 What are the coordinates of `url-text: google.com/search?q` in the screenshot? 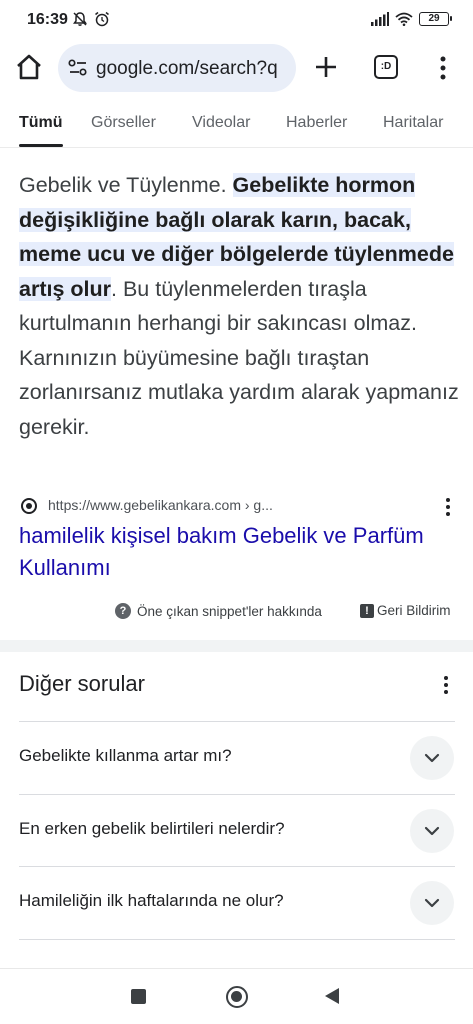 It's located at (187, 68).